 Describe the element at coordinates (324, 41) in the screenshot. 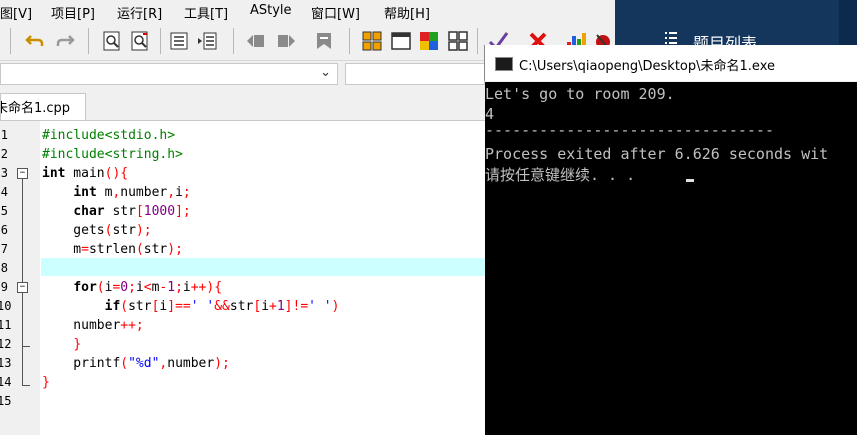

I see `bookmark-icon` at that location.